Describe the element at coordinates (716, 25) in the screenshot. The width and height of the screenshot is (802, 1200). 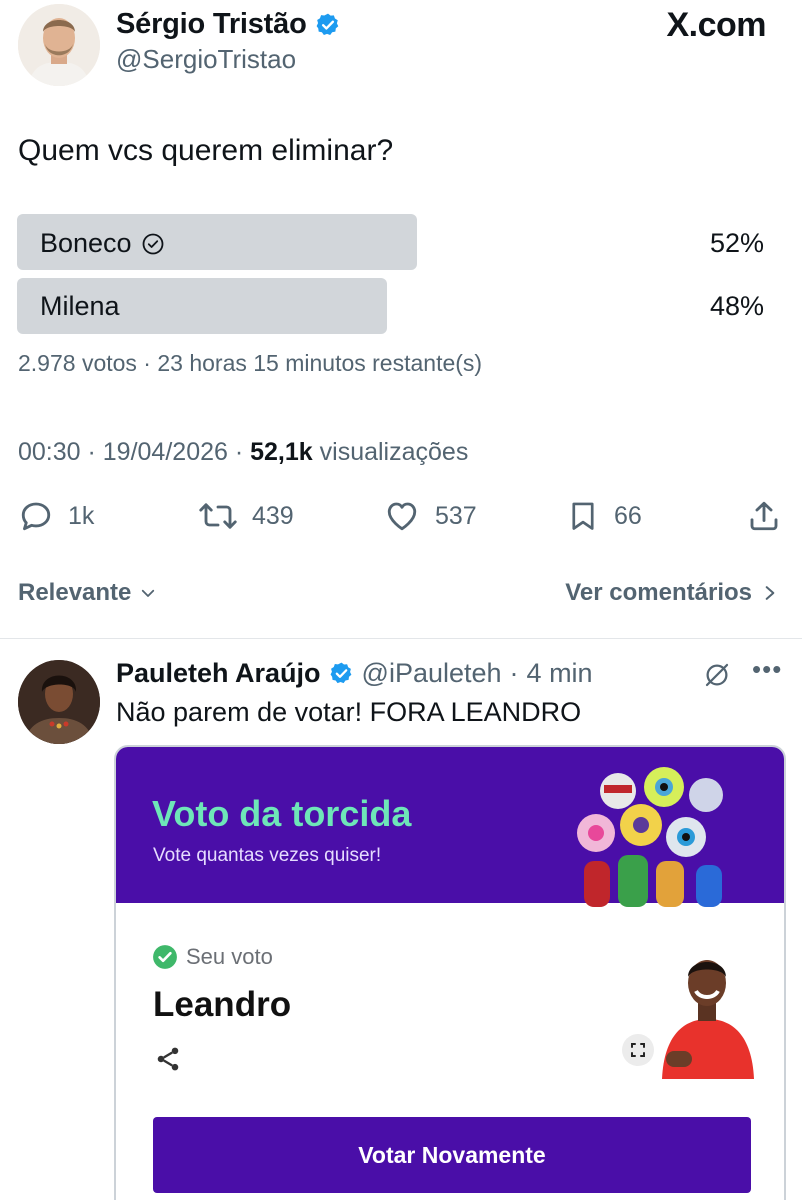
I see `site-logo: X.com` at that location.